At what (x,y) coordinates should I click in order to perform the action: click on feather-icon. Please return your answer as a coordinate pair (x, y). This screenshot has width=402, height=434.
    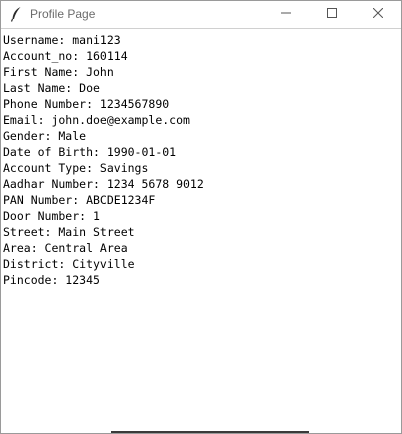
    Looking at the image, I should click on (16, 14).